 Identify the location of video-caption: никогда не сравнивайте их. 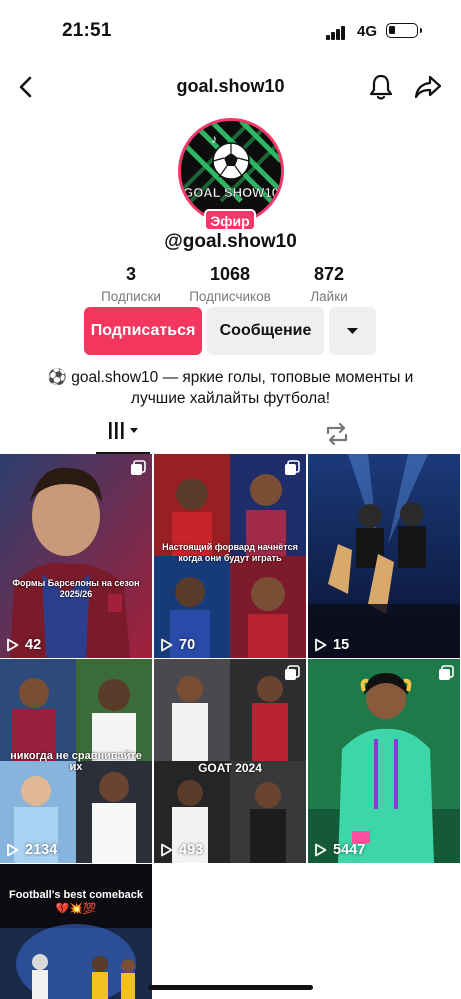
(76, 761).